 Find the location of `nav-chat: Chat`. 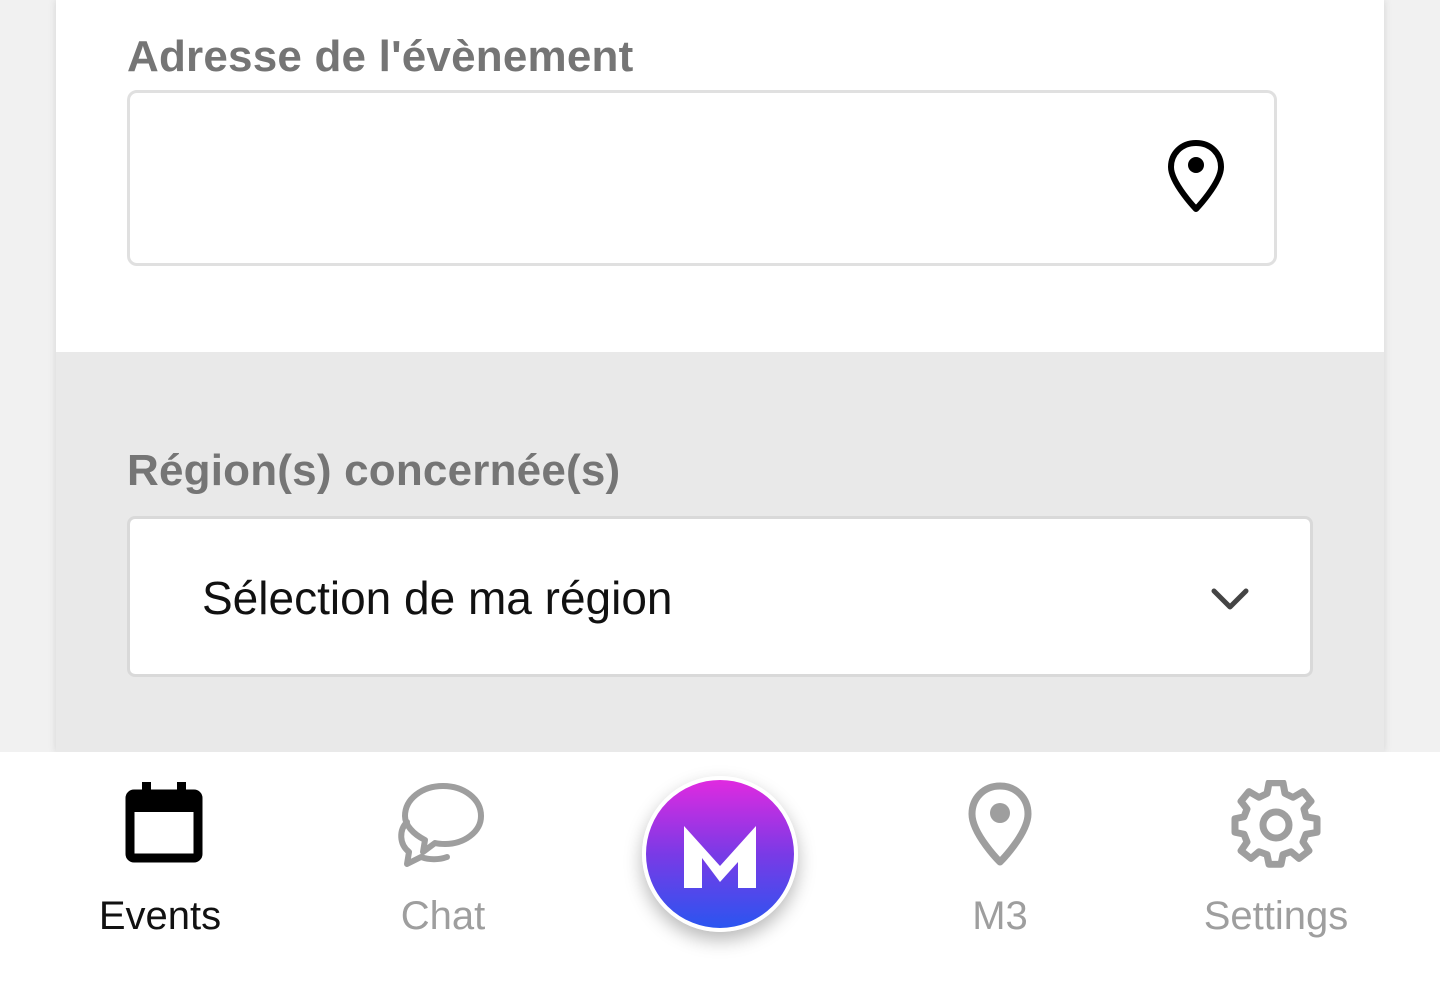

nav-chat: Chat is located at coordinates (443, 869).